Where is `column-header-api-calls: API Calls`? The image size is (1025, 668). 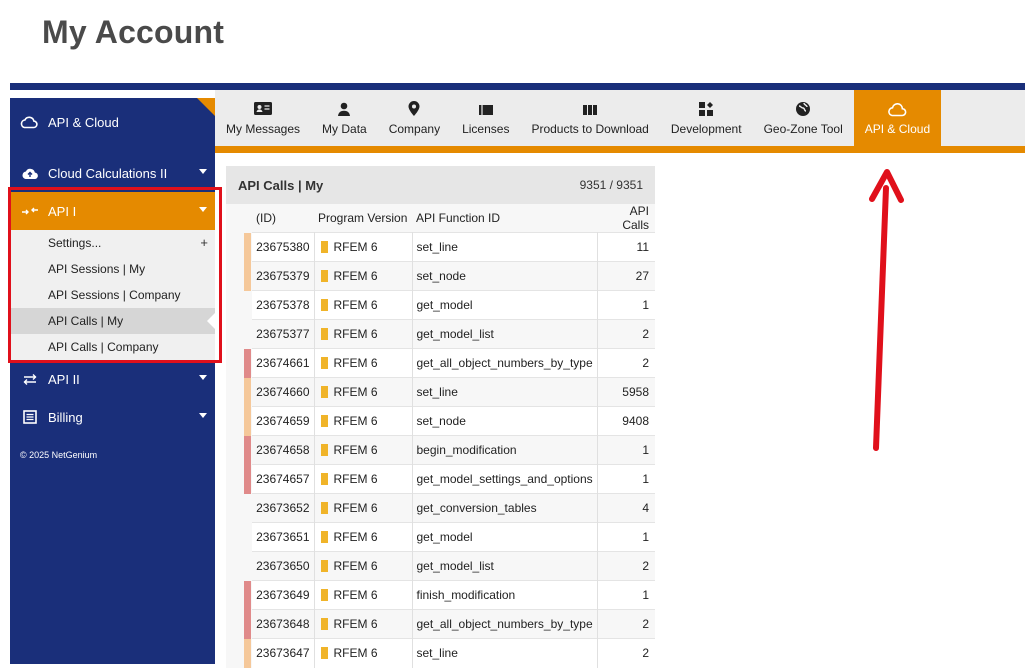 column-header-api-calls: API Calls is located at coordinates (626, 218).